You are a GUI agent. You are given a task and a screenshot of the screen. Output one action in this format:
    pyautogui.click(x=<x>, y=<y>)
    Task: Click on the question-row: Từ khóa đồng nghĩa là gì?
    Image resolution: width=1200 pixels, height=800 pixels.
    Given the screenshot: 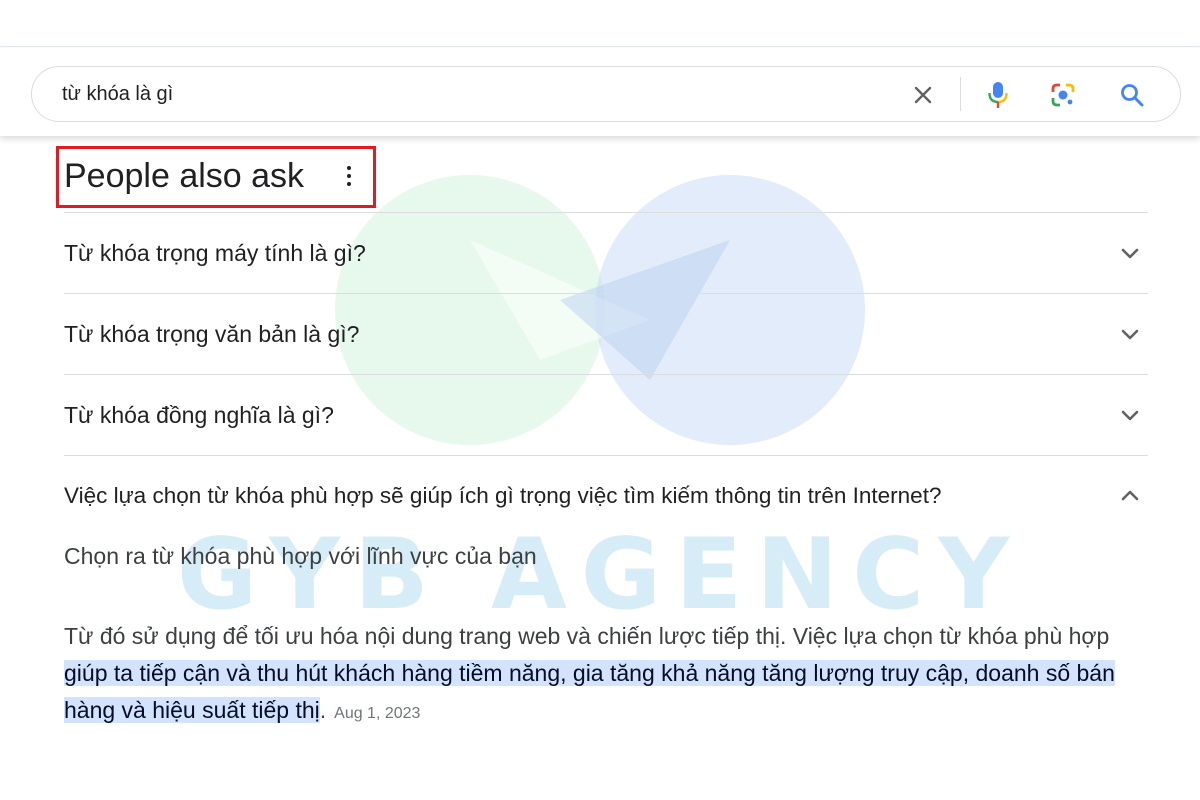 What is the action you would take?
    pyautogui.click(x=606, y=415)
    